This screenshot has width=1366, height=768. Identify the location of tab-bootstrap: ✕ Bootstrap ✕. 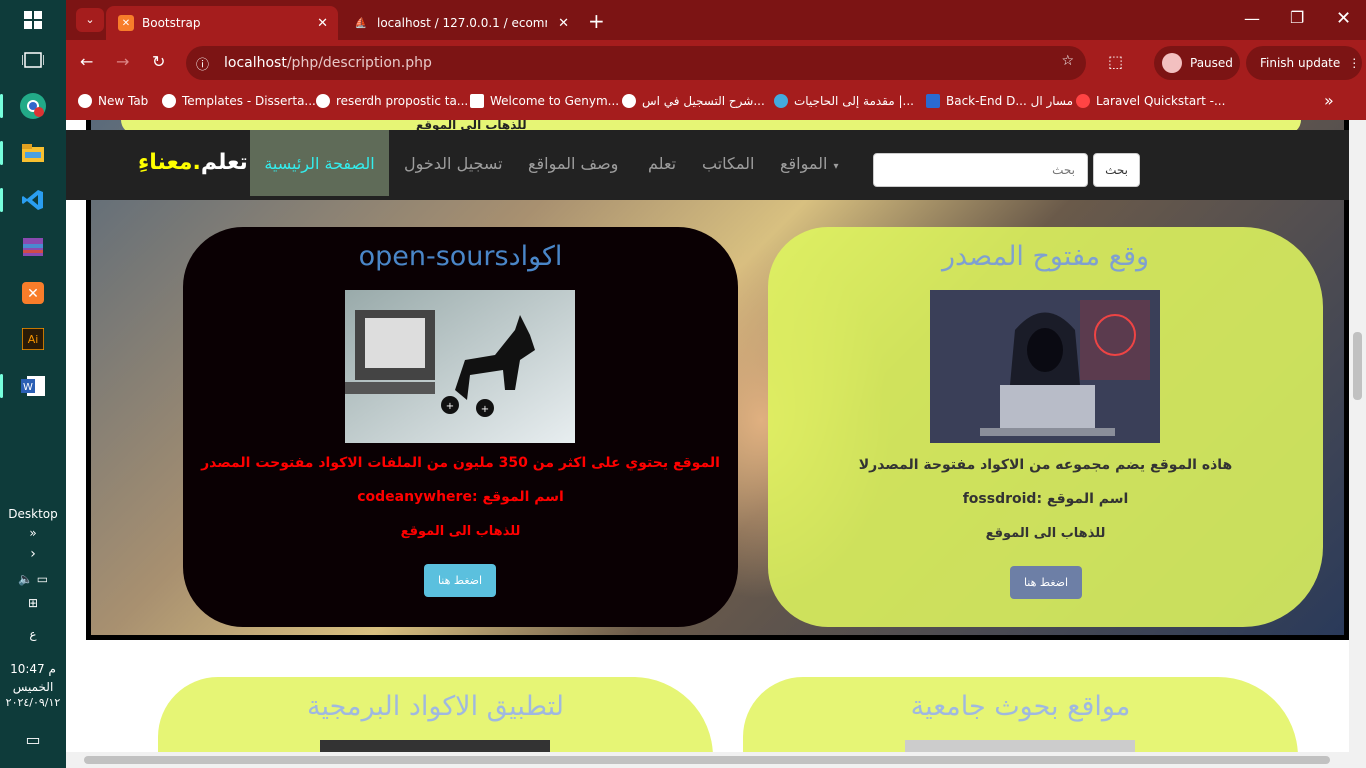
(222, 23).